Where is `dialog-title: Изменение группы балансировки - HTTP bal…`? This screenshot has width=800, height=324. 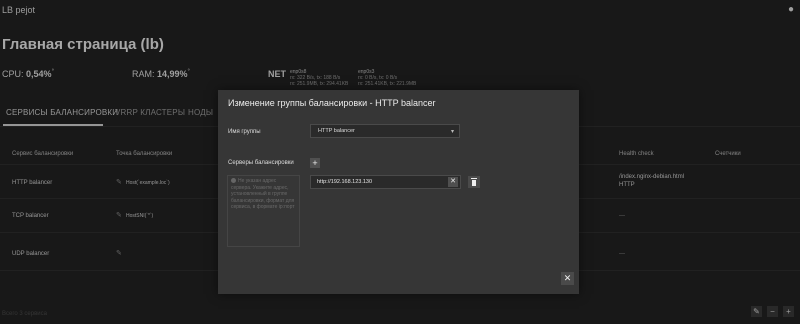 dialog-title: Изменение группы балансировки - HTTP bal… is located at coordinates (332, 103).